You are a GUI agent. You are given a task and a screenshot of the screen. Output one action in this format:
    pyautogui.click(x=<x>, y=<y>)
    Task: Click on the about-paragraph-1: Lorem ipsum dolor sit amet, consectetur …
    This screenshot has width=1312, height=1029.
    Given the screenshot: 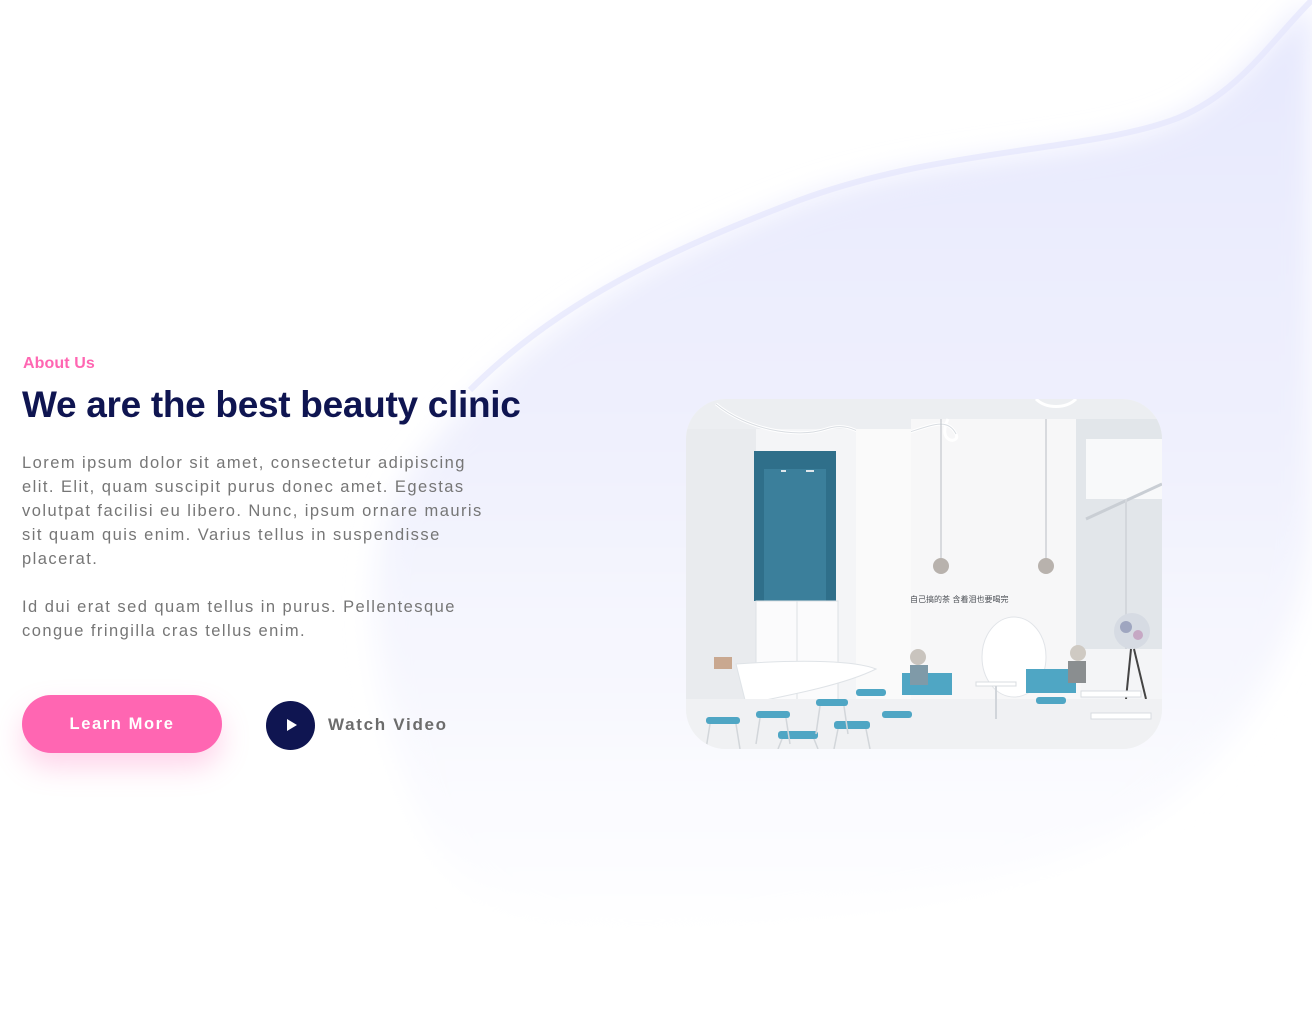 What is the action you would take?
    pyautogui.click(x=252, y=511)
    